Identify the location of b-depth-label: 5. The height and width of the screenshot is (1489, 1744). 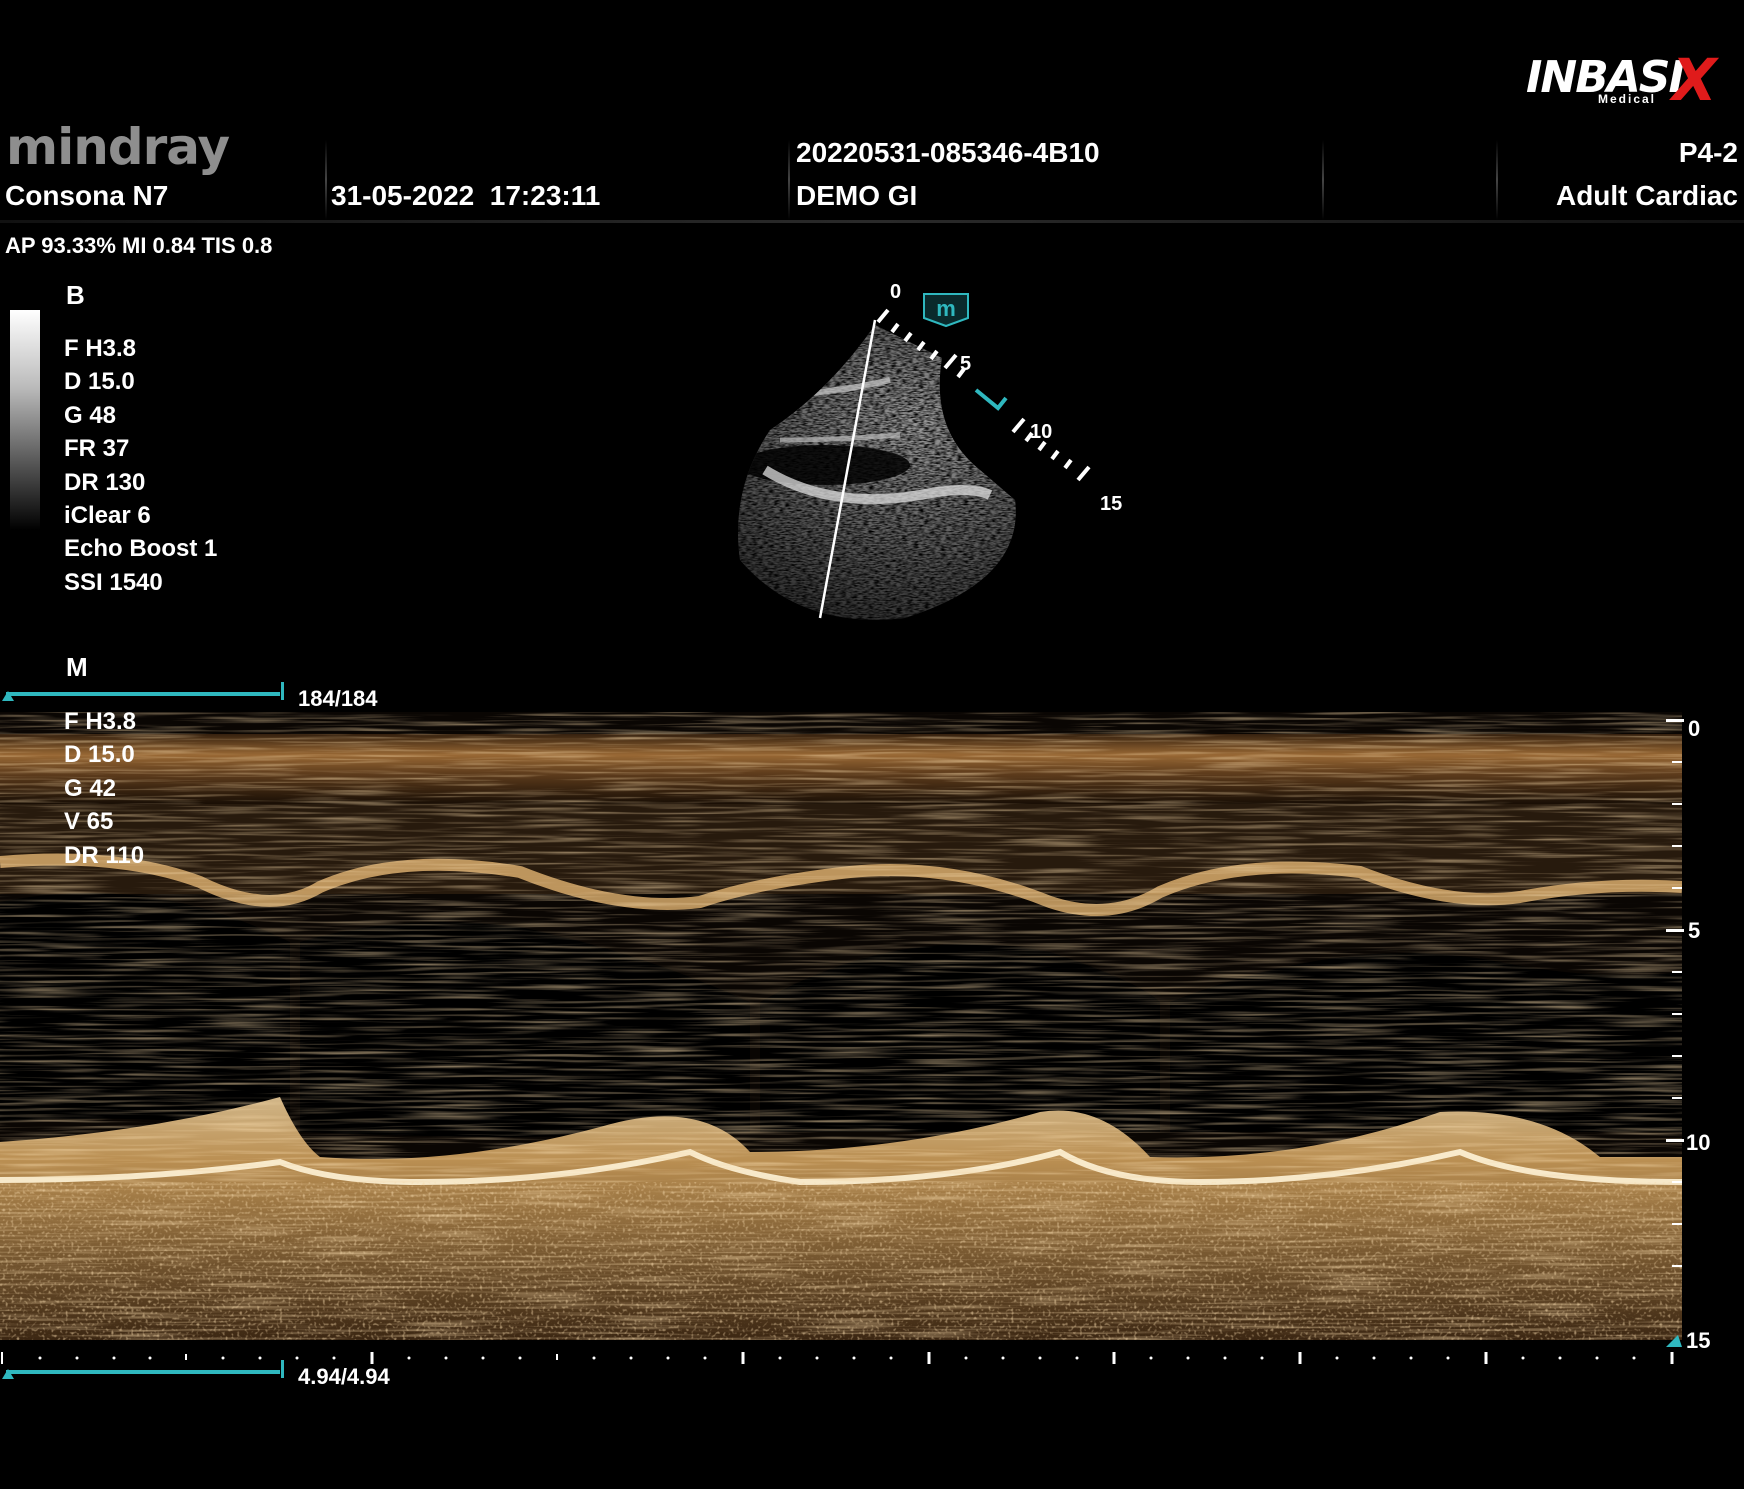
(965, 364).